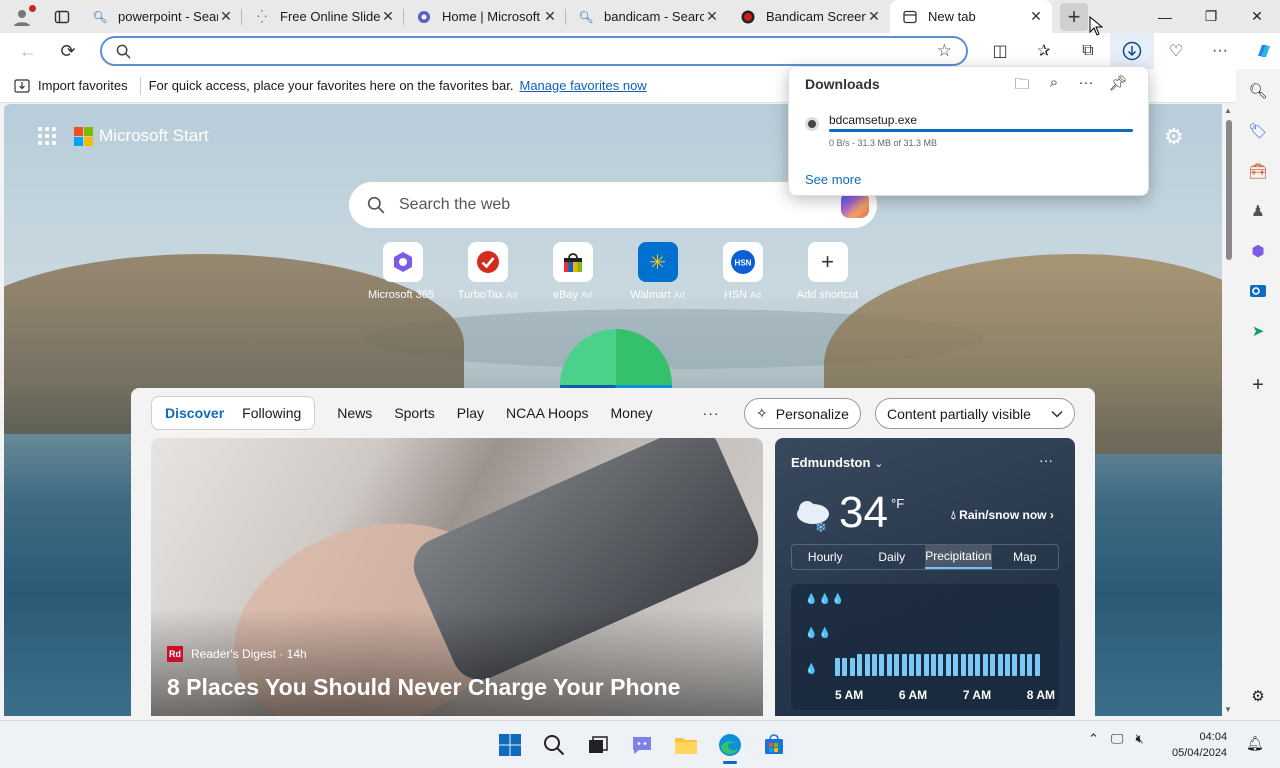 This screenshot has width=1280, height=768. I want to click on condition-label: Rain/snow now, so click(1003, 515).